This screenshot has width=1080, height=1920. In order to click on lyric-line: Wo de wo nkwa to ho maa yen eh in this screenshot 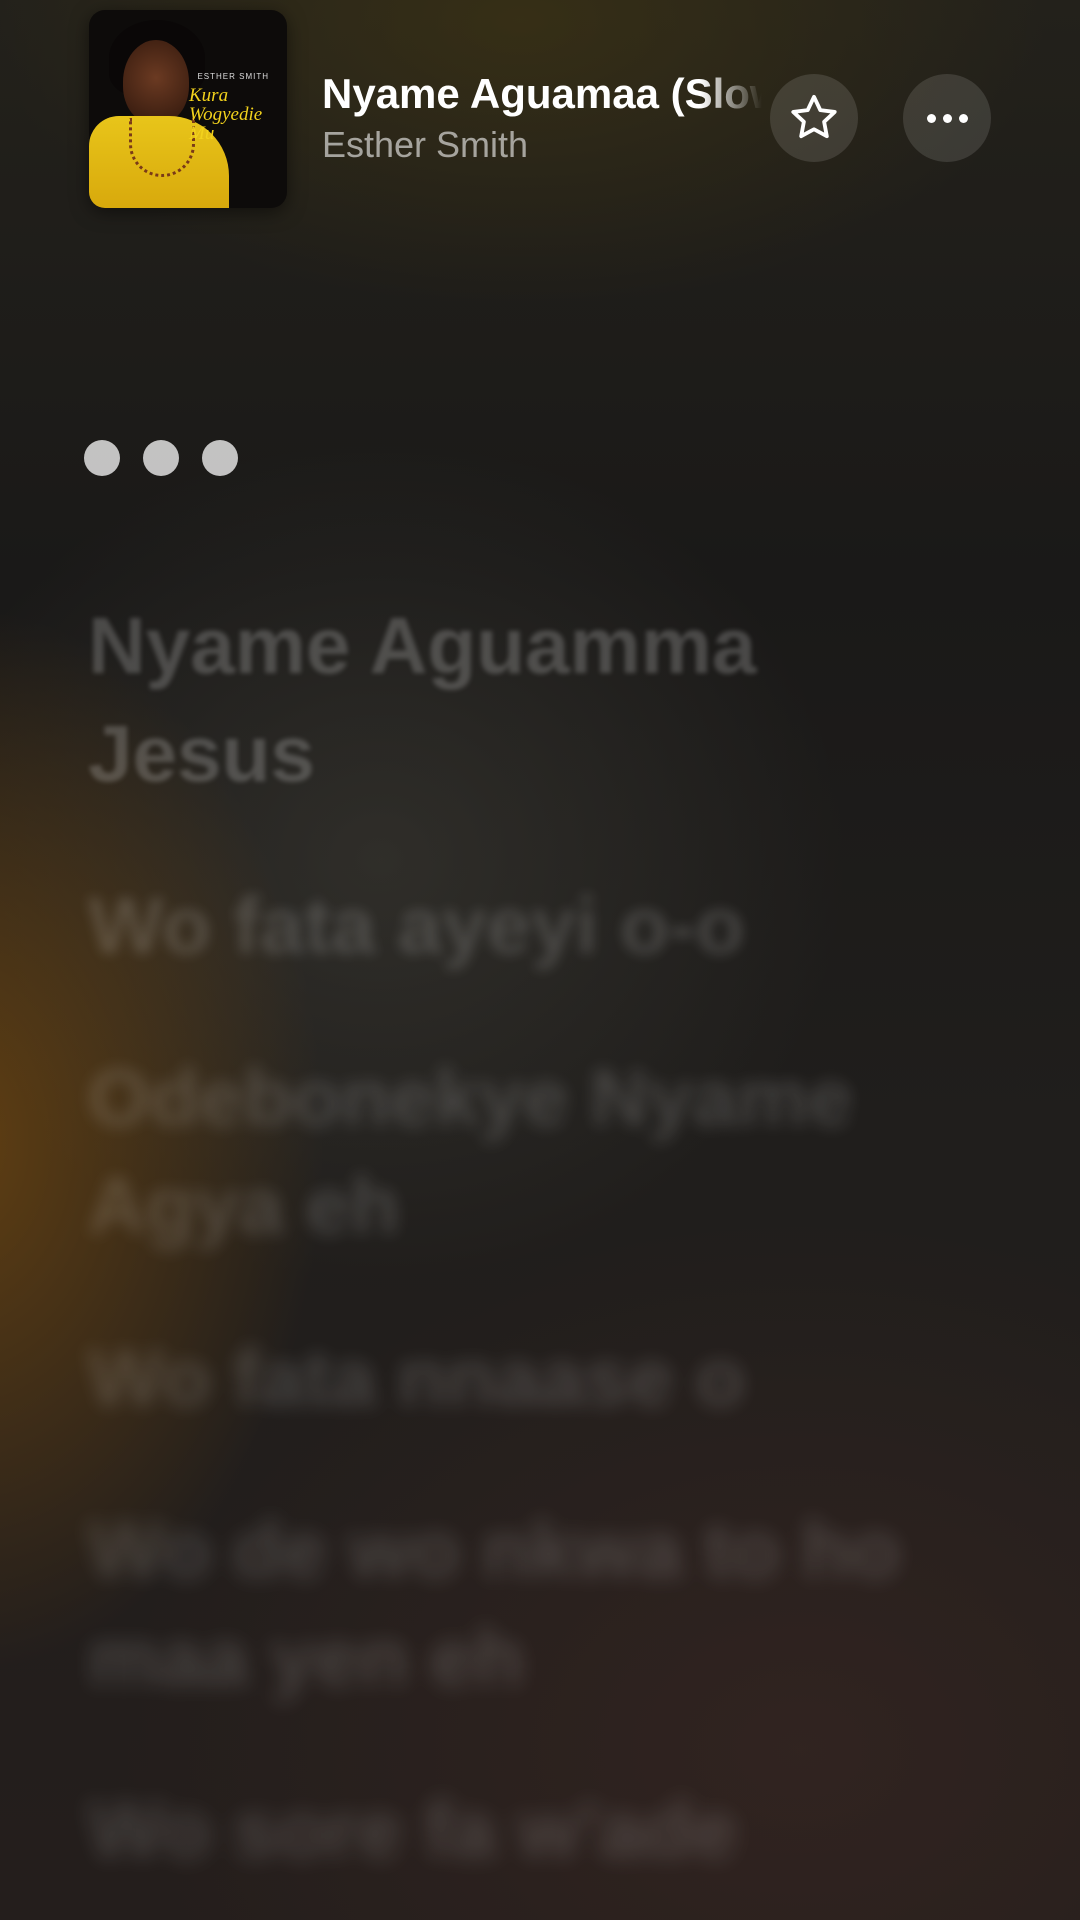, I will do `click(538, 1604)`.